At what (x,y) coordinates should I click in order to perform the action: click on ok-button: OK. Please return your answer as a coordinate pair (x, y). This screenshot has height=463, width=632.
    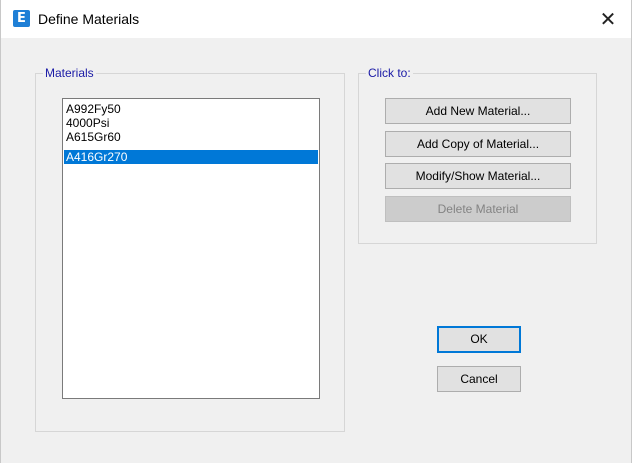
    Looking at the image, I should click on (479, 339).